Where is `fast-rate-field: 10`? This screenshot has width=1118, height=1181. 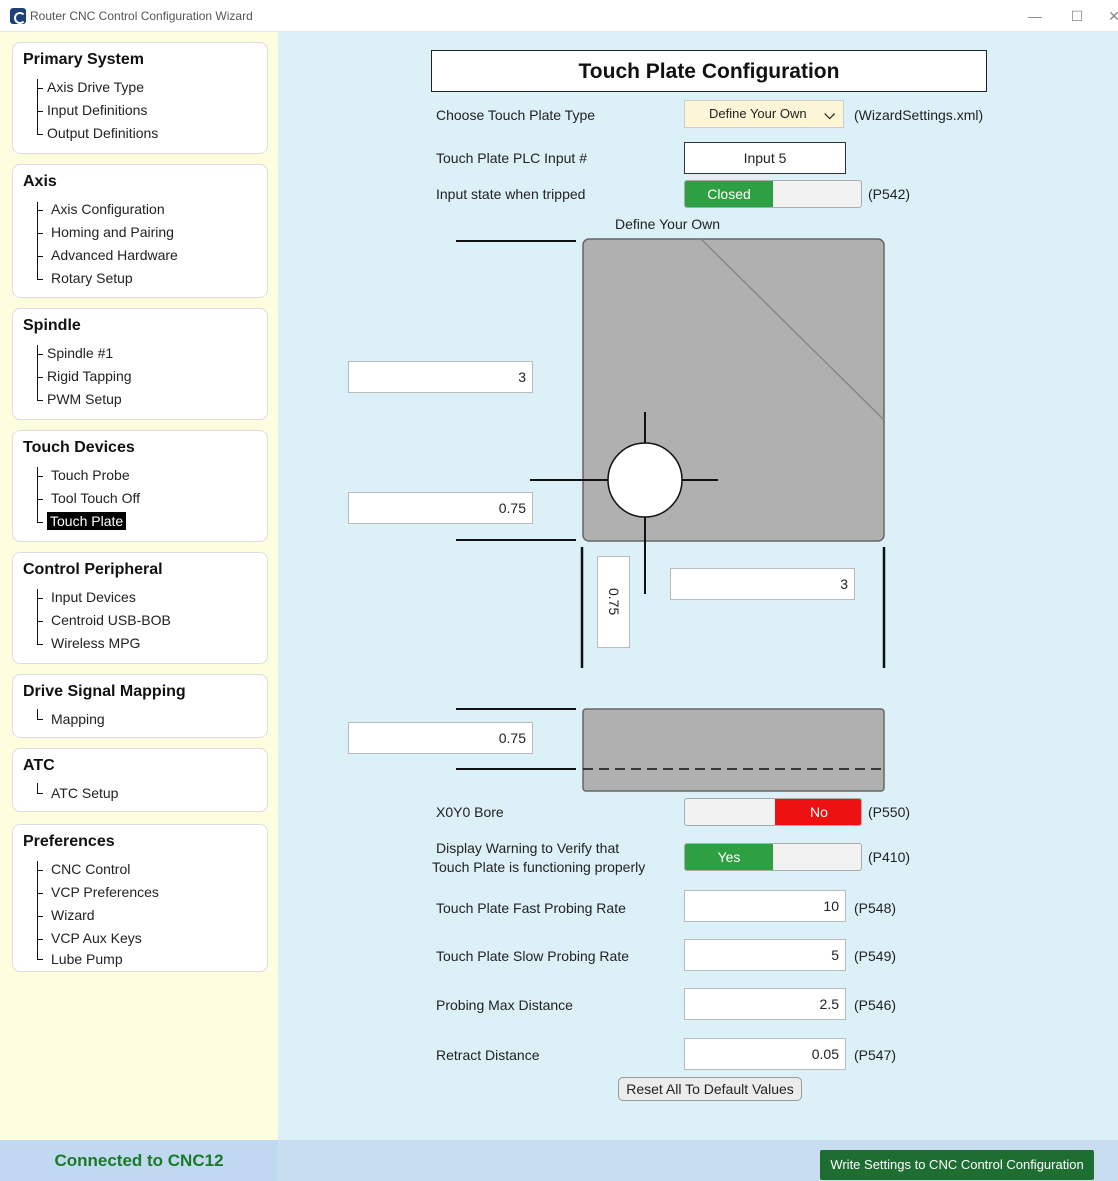 fast-rate-field: 10 is located at coordinates (765, 906).